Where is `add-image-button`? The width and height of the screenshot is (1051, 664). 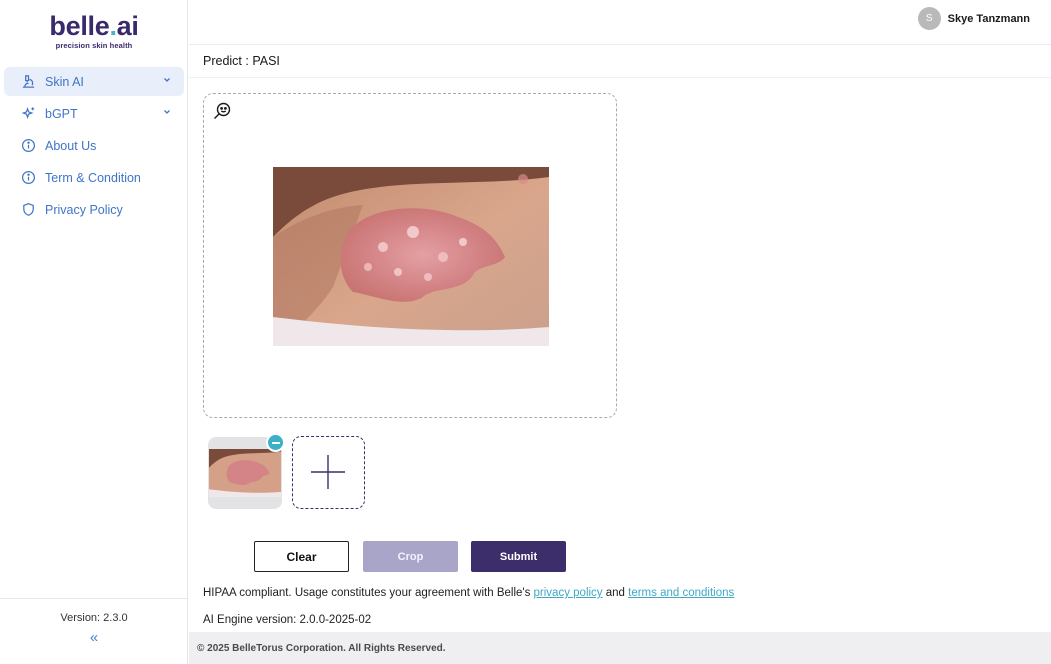
add-image-button is located at coordinates (328, 472).